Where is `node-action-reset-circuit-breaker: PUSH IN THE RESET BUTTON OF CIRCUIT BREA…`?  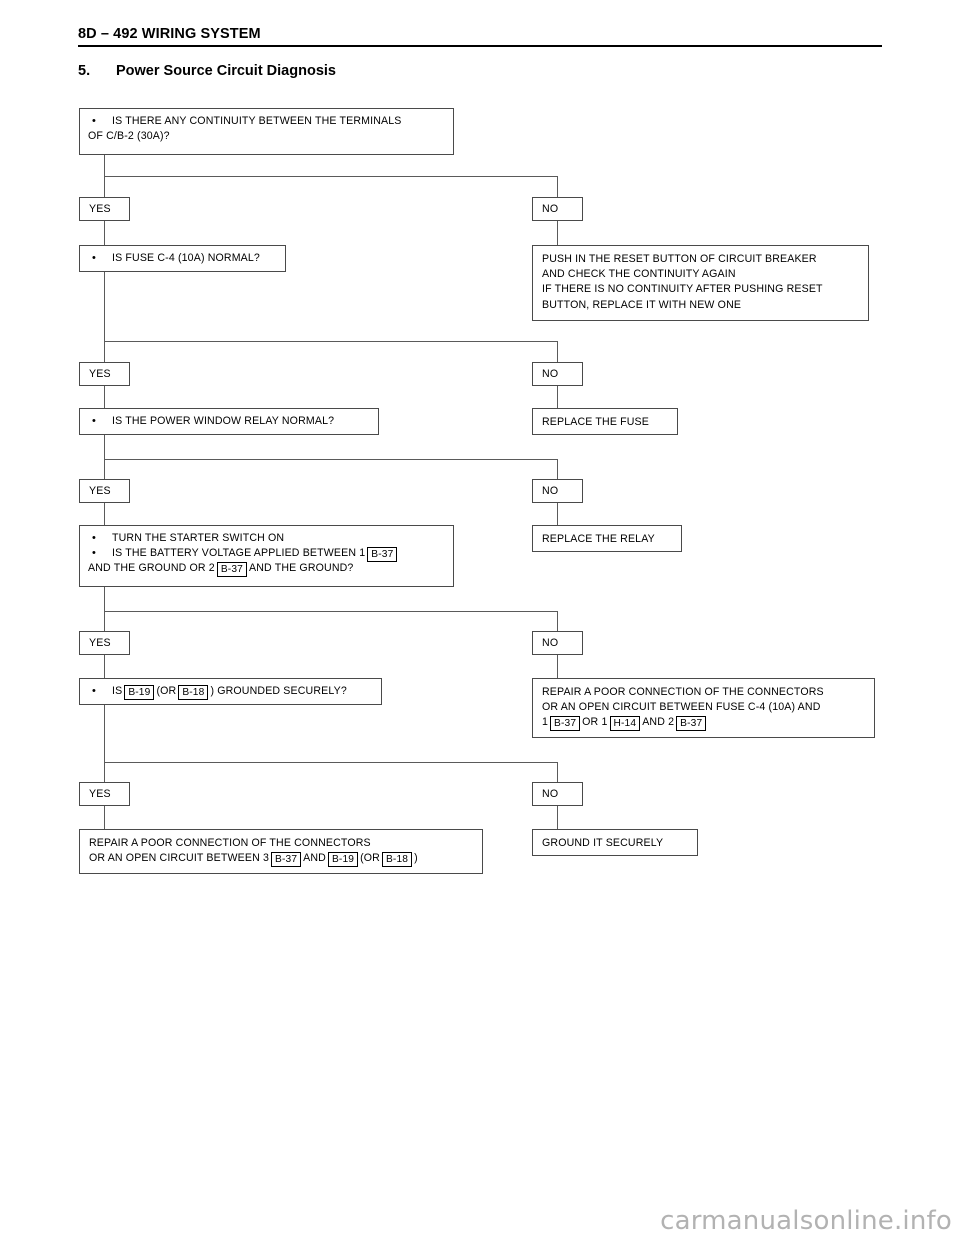
node-action-reset-circuit-breaker: PUSH IN THE RESET BUTTON OF CIRCUIT BREA… is located at coordinates (700, 283).